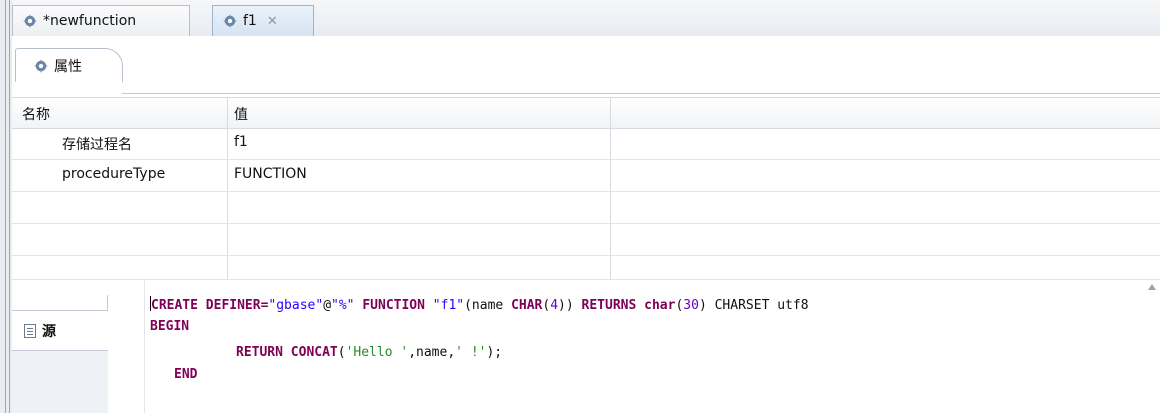 The image size is (1160, 413). What do you see at coordinates (393, 305) in the screenshot?
I see `code-token: FUNCTION` at bounding box center [393, 305].